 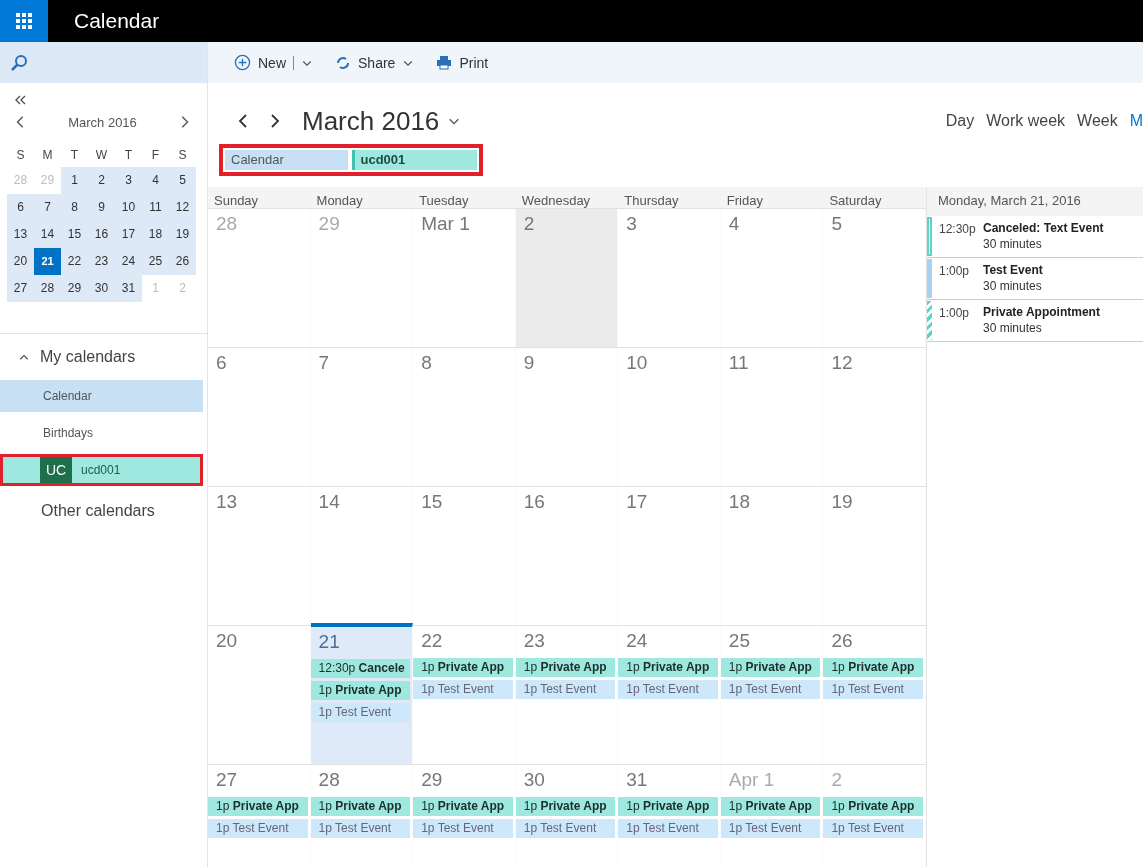 I want to click on day-cell: 25 1p Private App 1p Test Event, so click(x=772, y=695).